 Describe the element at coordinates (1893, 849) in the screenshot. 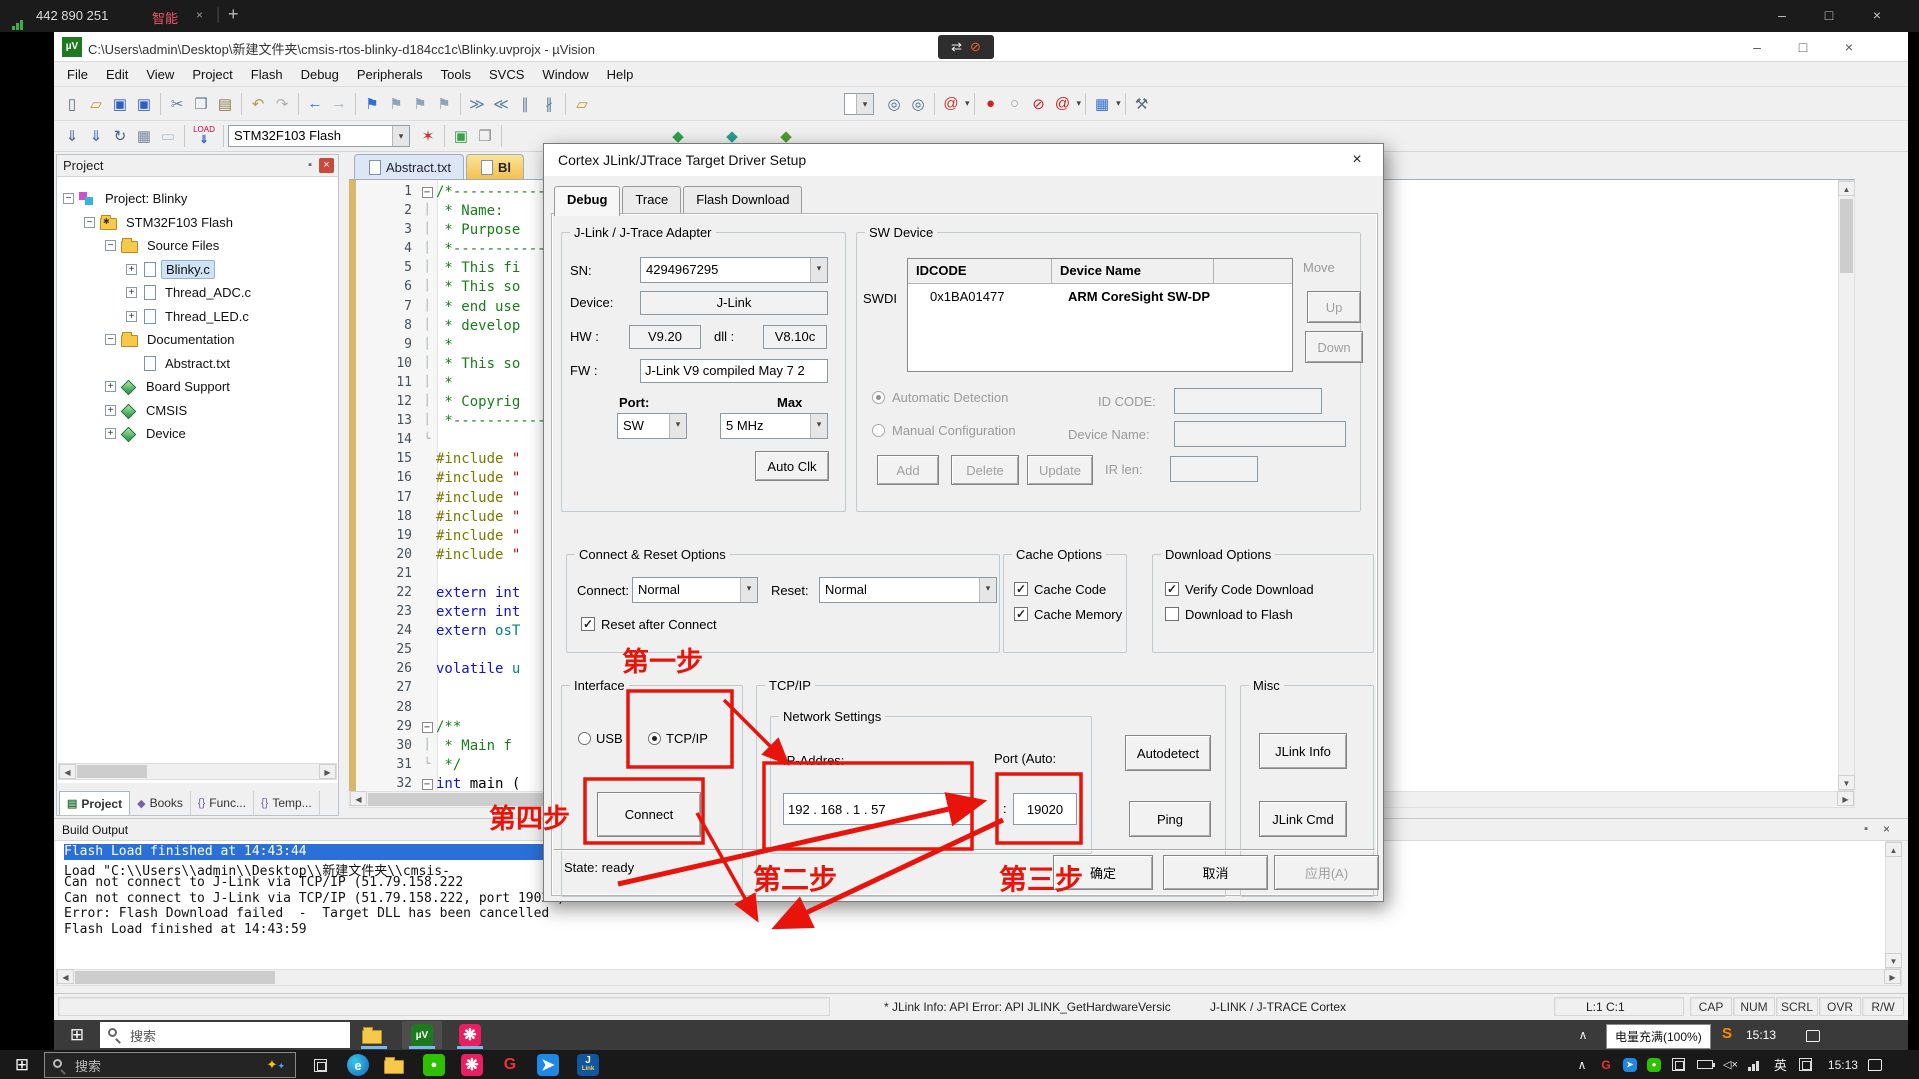

I see `scroll-up-icon: ▲` at that location.